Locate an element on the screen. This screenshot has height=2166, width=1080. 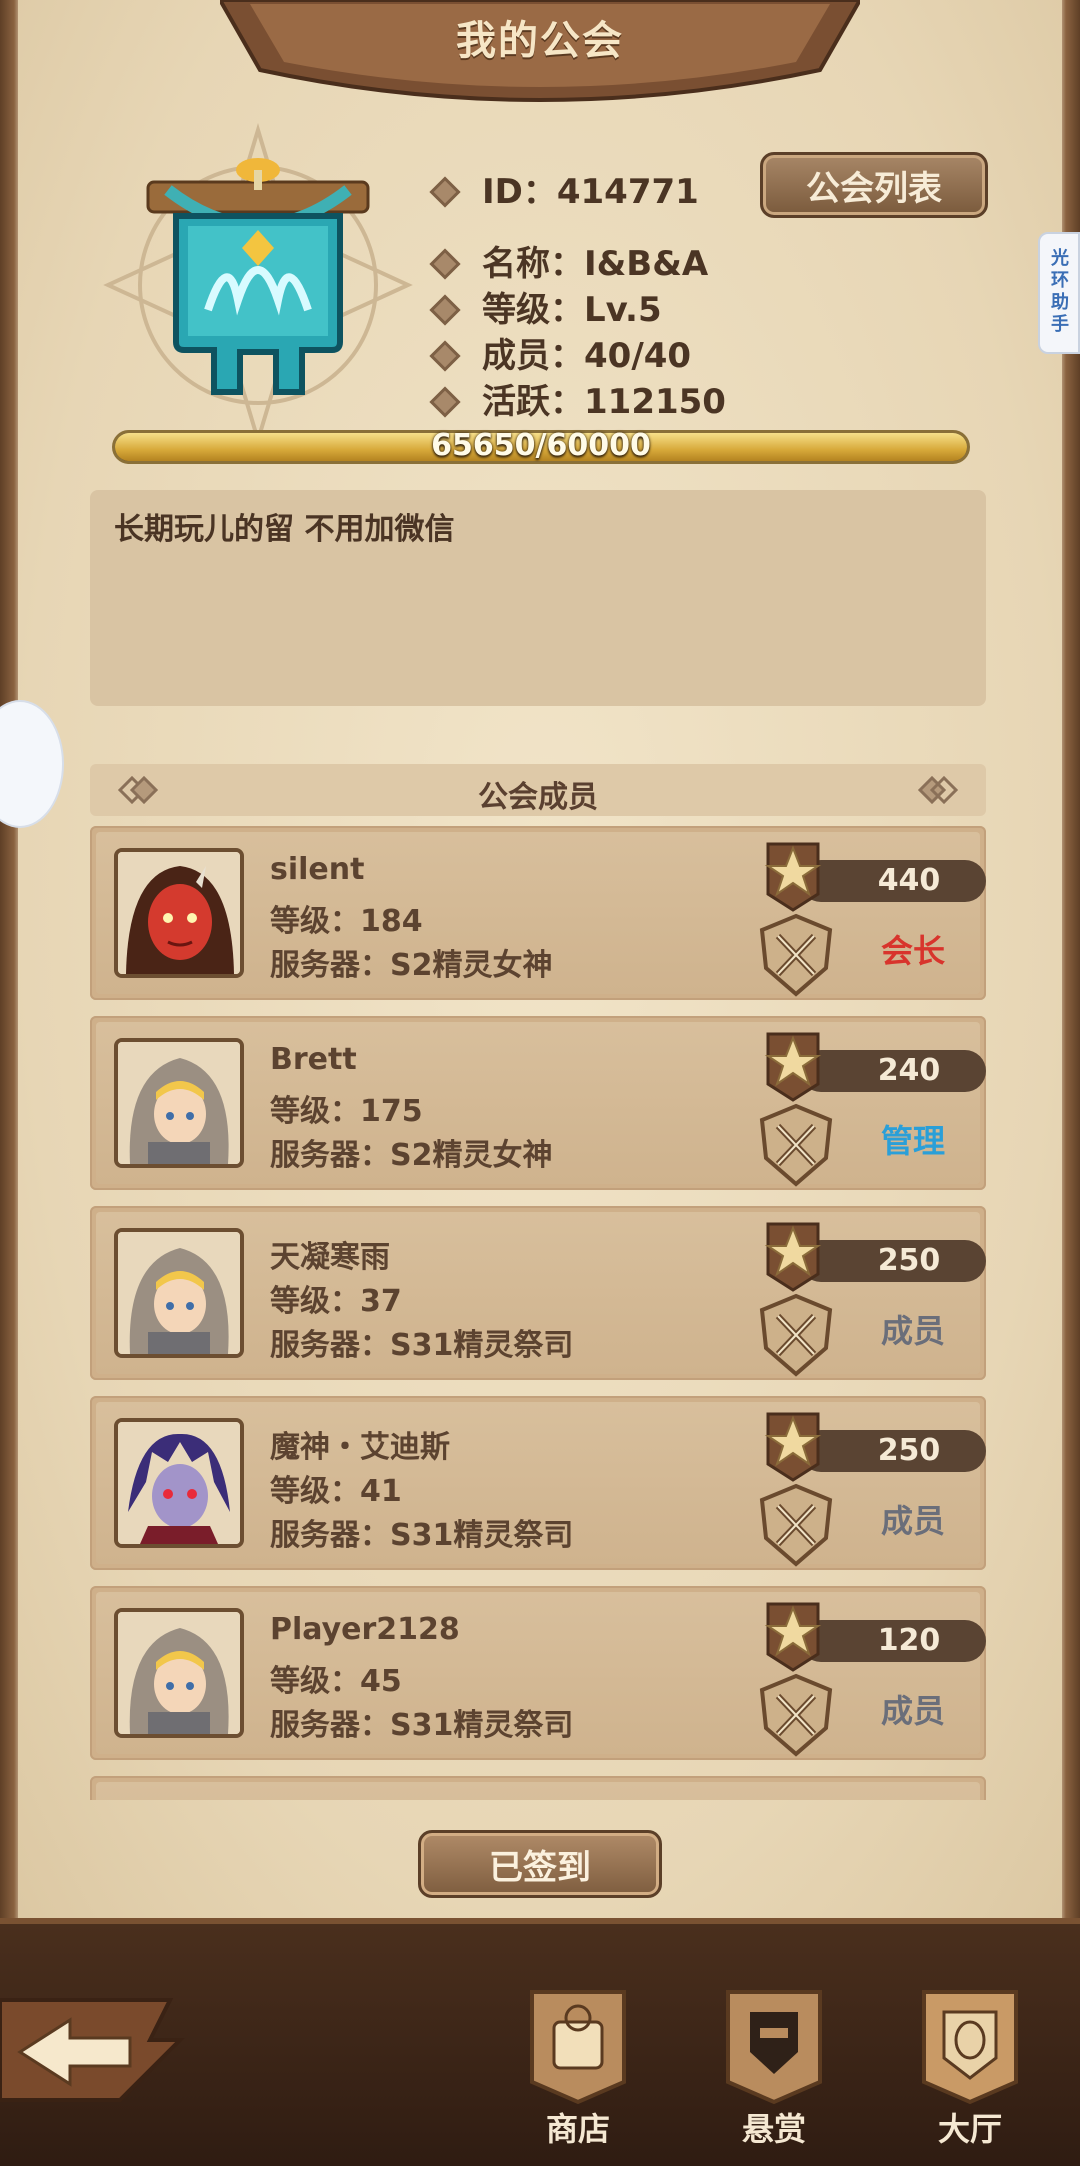
member-points: 120 is located at coordinates (909, 1640).